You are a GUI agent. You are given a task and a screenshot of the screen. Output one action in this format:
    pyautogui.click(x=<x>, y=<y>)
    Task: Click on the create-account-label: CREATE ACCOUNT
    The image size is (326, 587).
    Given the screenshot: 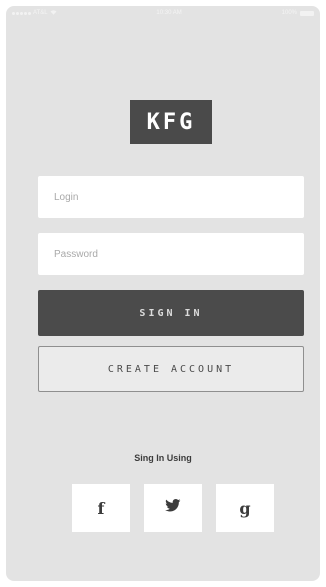 What is the action you would take?
    pyautogui.click(x=171, y=369)
    